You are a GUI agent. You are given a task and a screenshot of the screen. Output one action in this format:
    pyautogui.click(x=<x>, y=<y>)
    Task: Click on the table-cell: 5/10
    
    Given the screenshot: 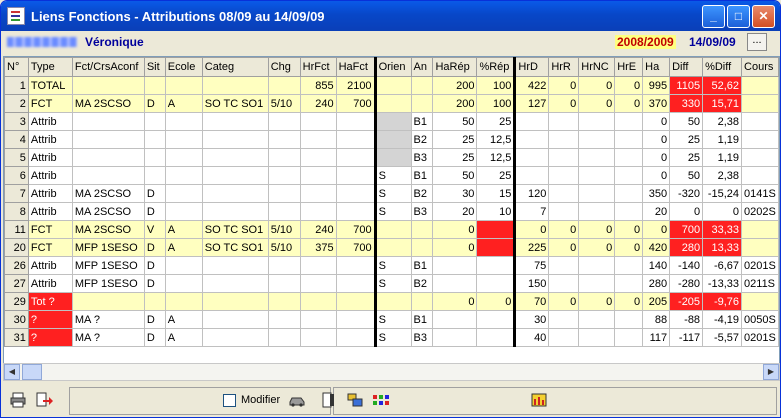 What is the action you would take?
    pyautogui.click(x=284, y=229)
    